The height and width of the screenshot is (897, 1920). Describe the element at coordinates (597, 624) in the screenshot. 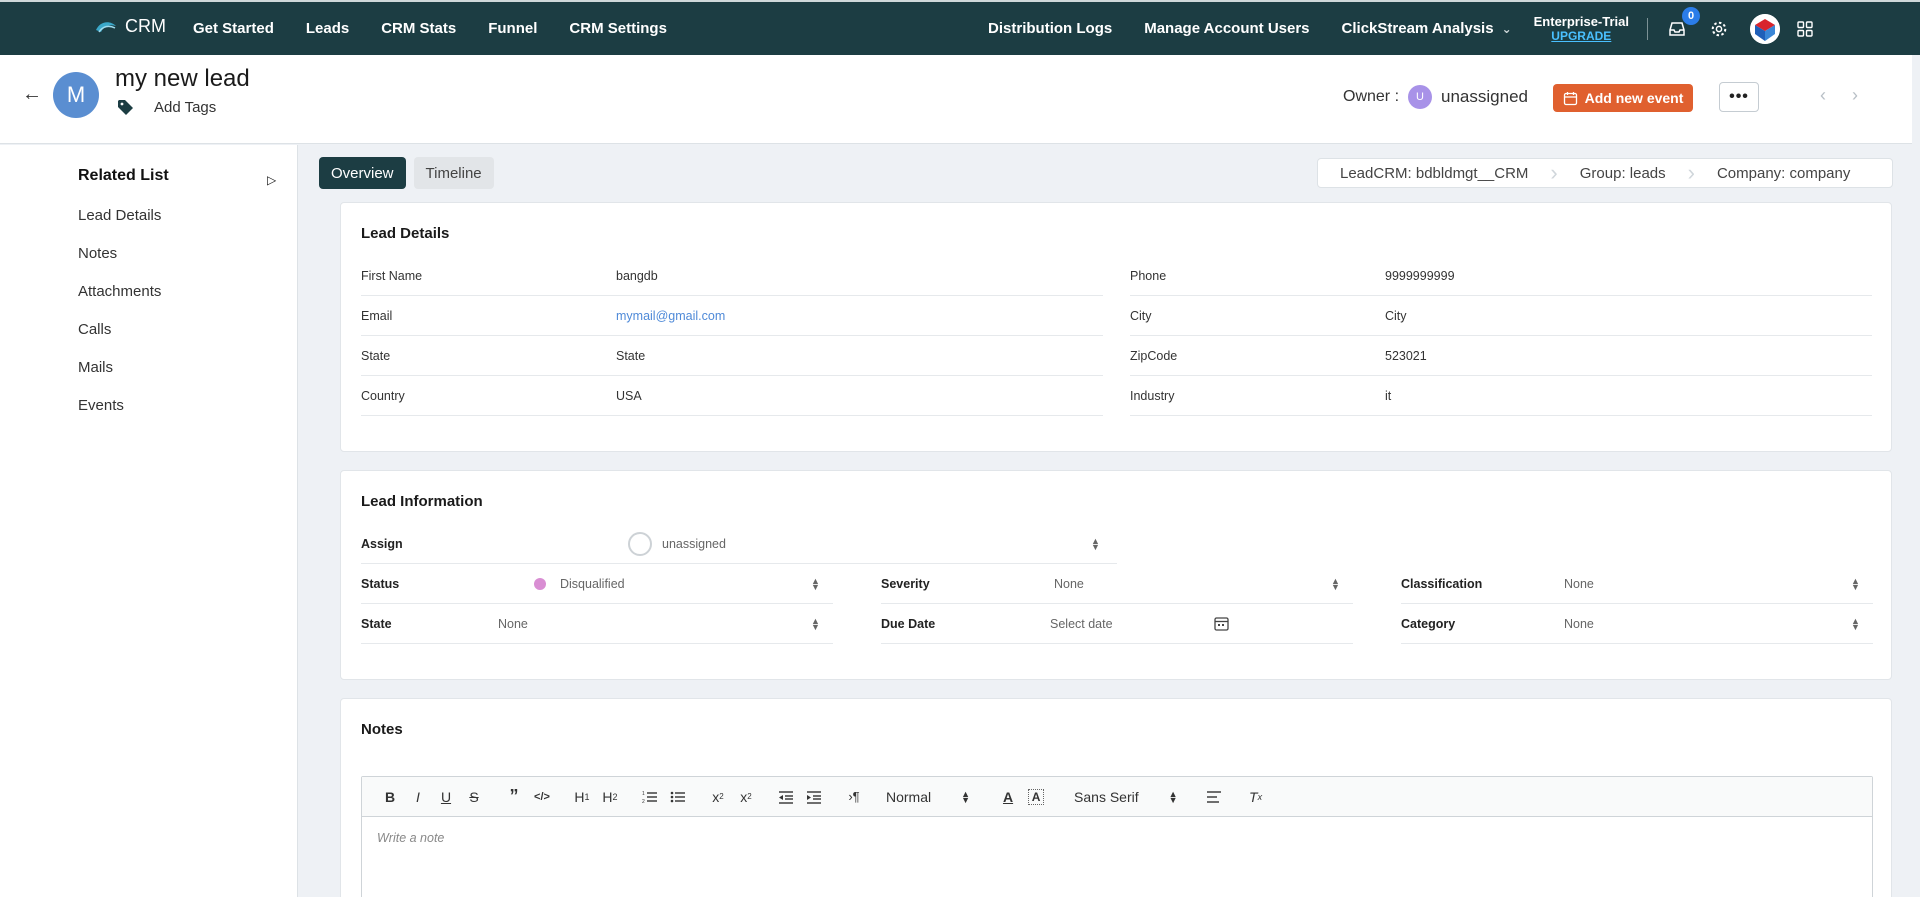

I see `state-select: State None ▲ ▼` at that location.